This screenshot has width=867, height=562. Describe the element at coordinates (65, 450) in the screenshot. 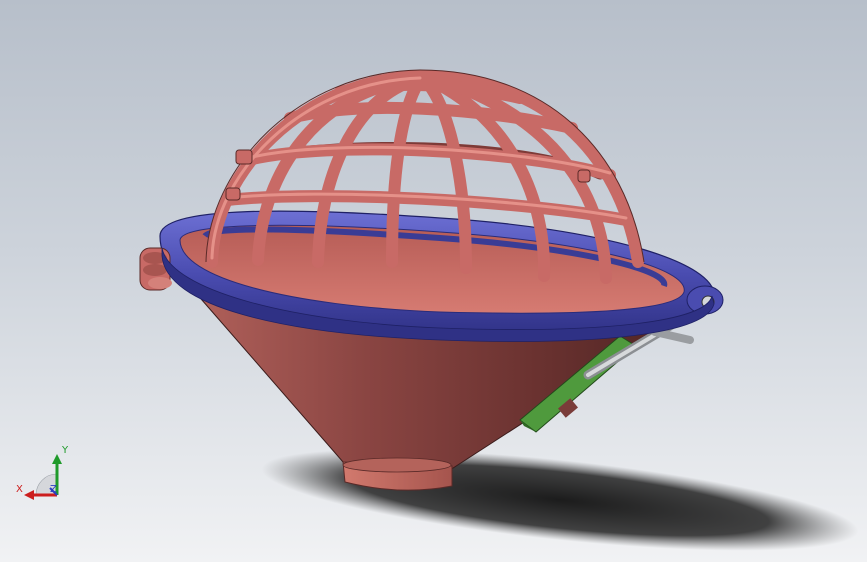

I see `triad-y-label: Y` at that location.